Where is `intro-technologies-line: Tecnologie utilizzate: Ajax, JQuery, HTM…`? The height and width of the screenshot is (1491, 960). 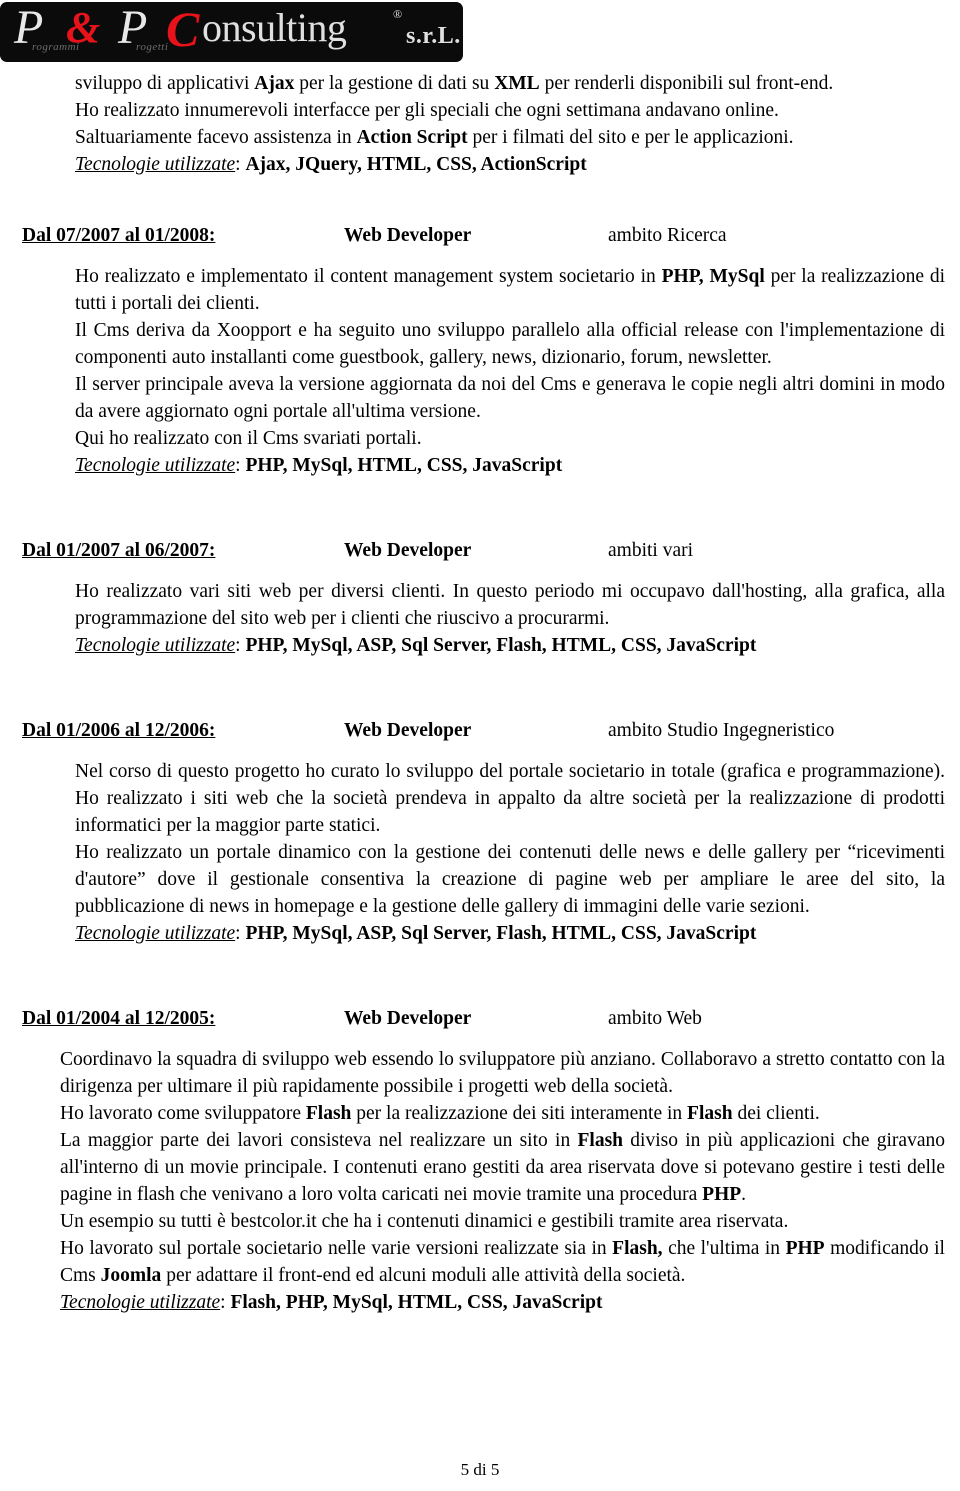
intro-technologies-line: Tecnologie utilizzate: Ajax, JQuery, HTM… is located at coordinates (480, 164).